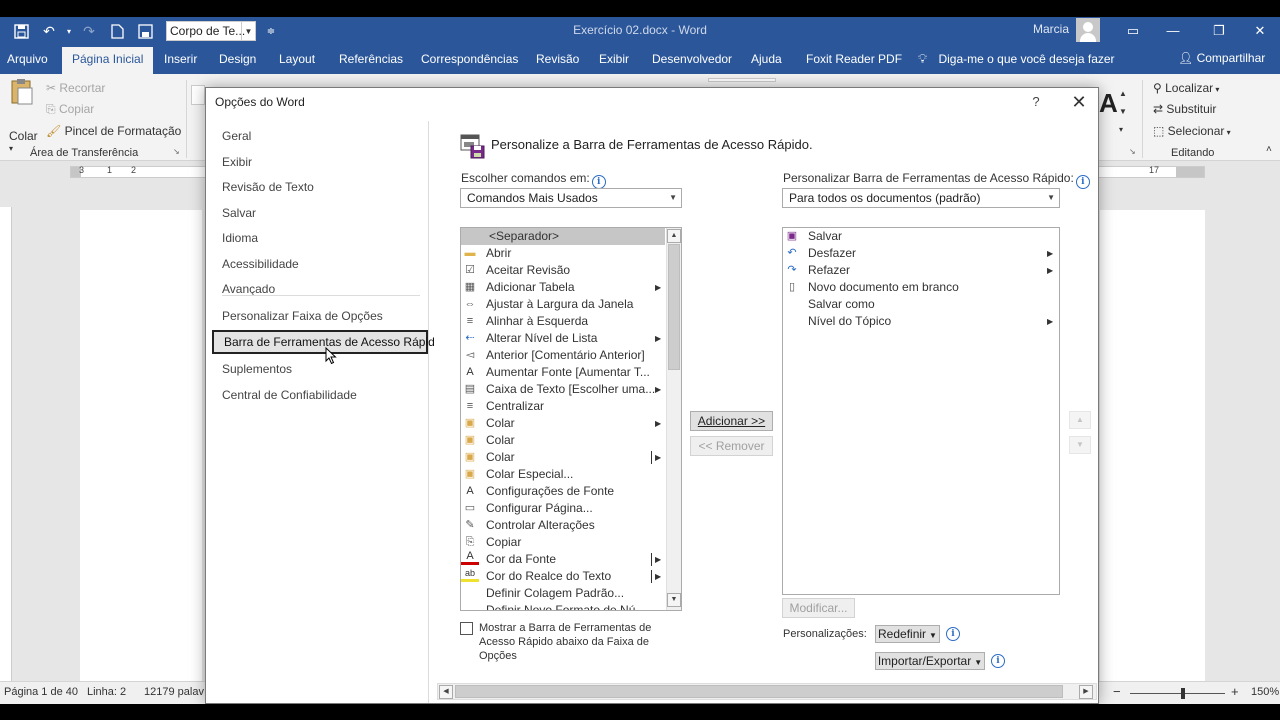  Describe the element at coordinates (1173, 30) in the screenshot. I see `minimize-button: —` at that location.